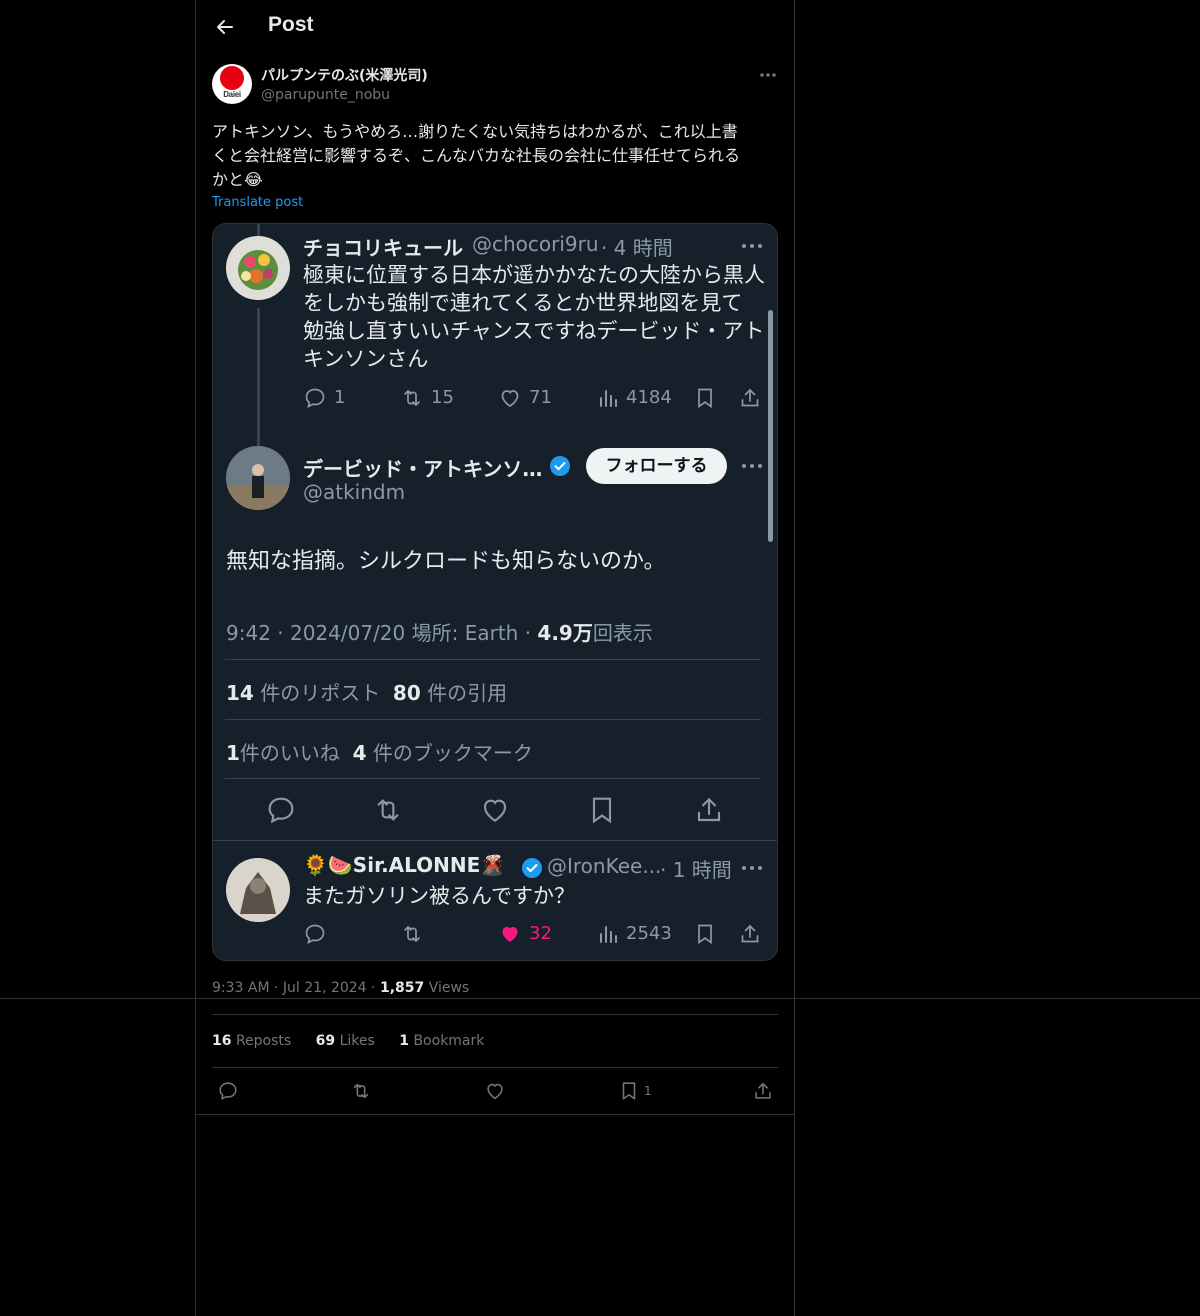  I want to click on reply-view-count: 2543, so click(649, 933).